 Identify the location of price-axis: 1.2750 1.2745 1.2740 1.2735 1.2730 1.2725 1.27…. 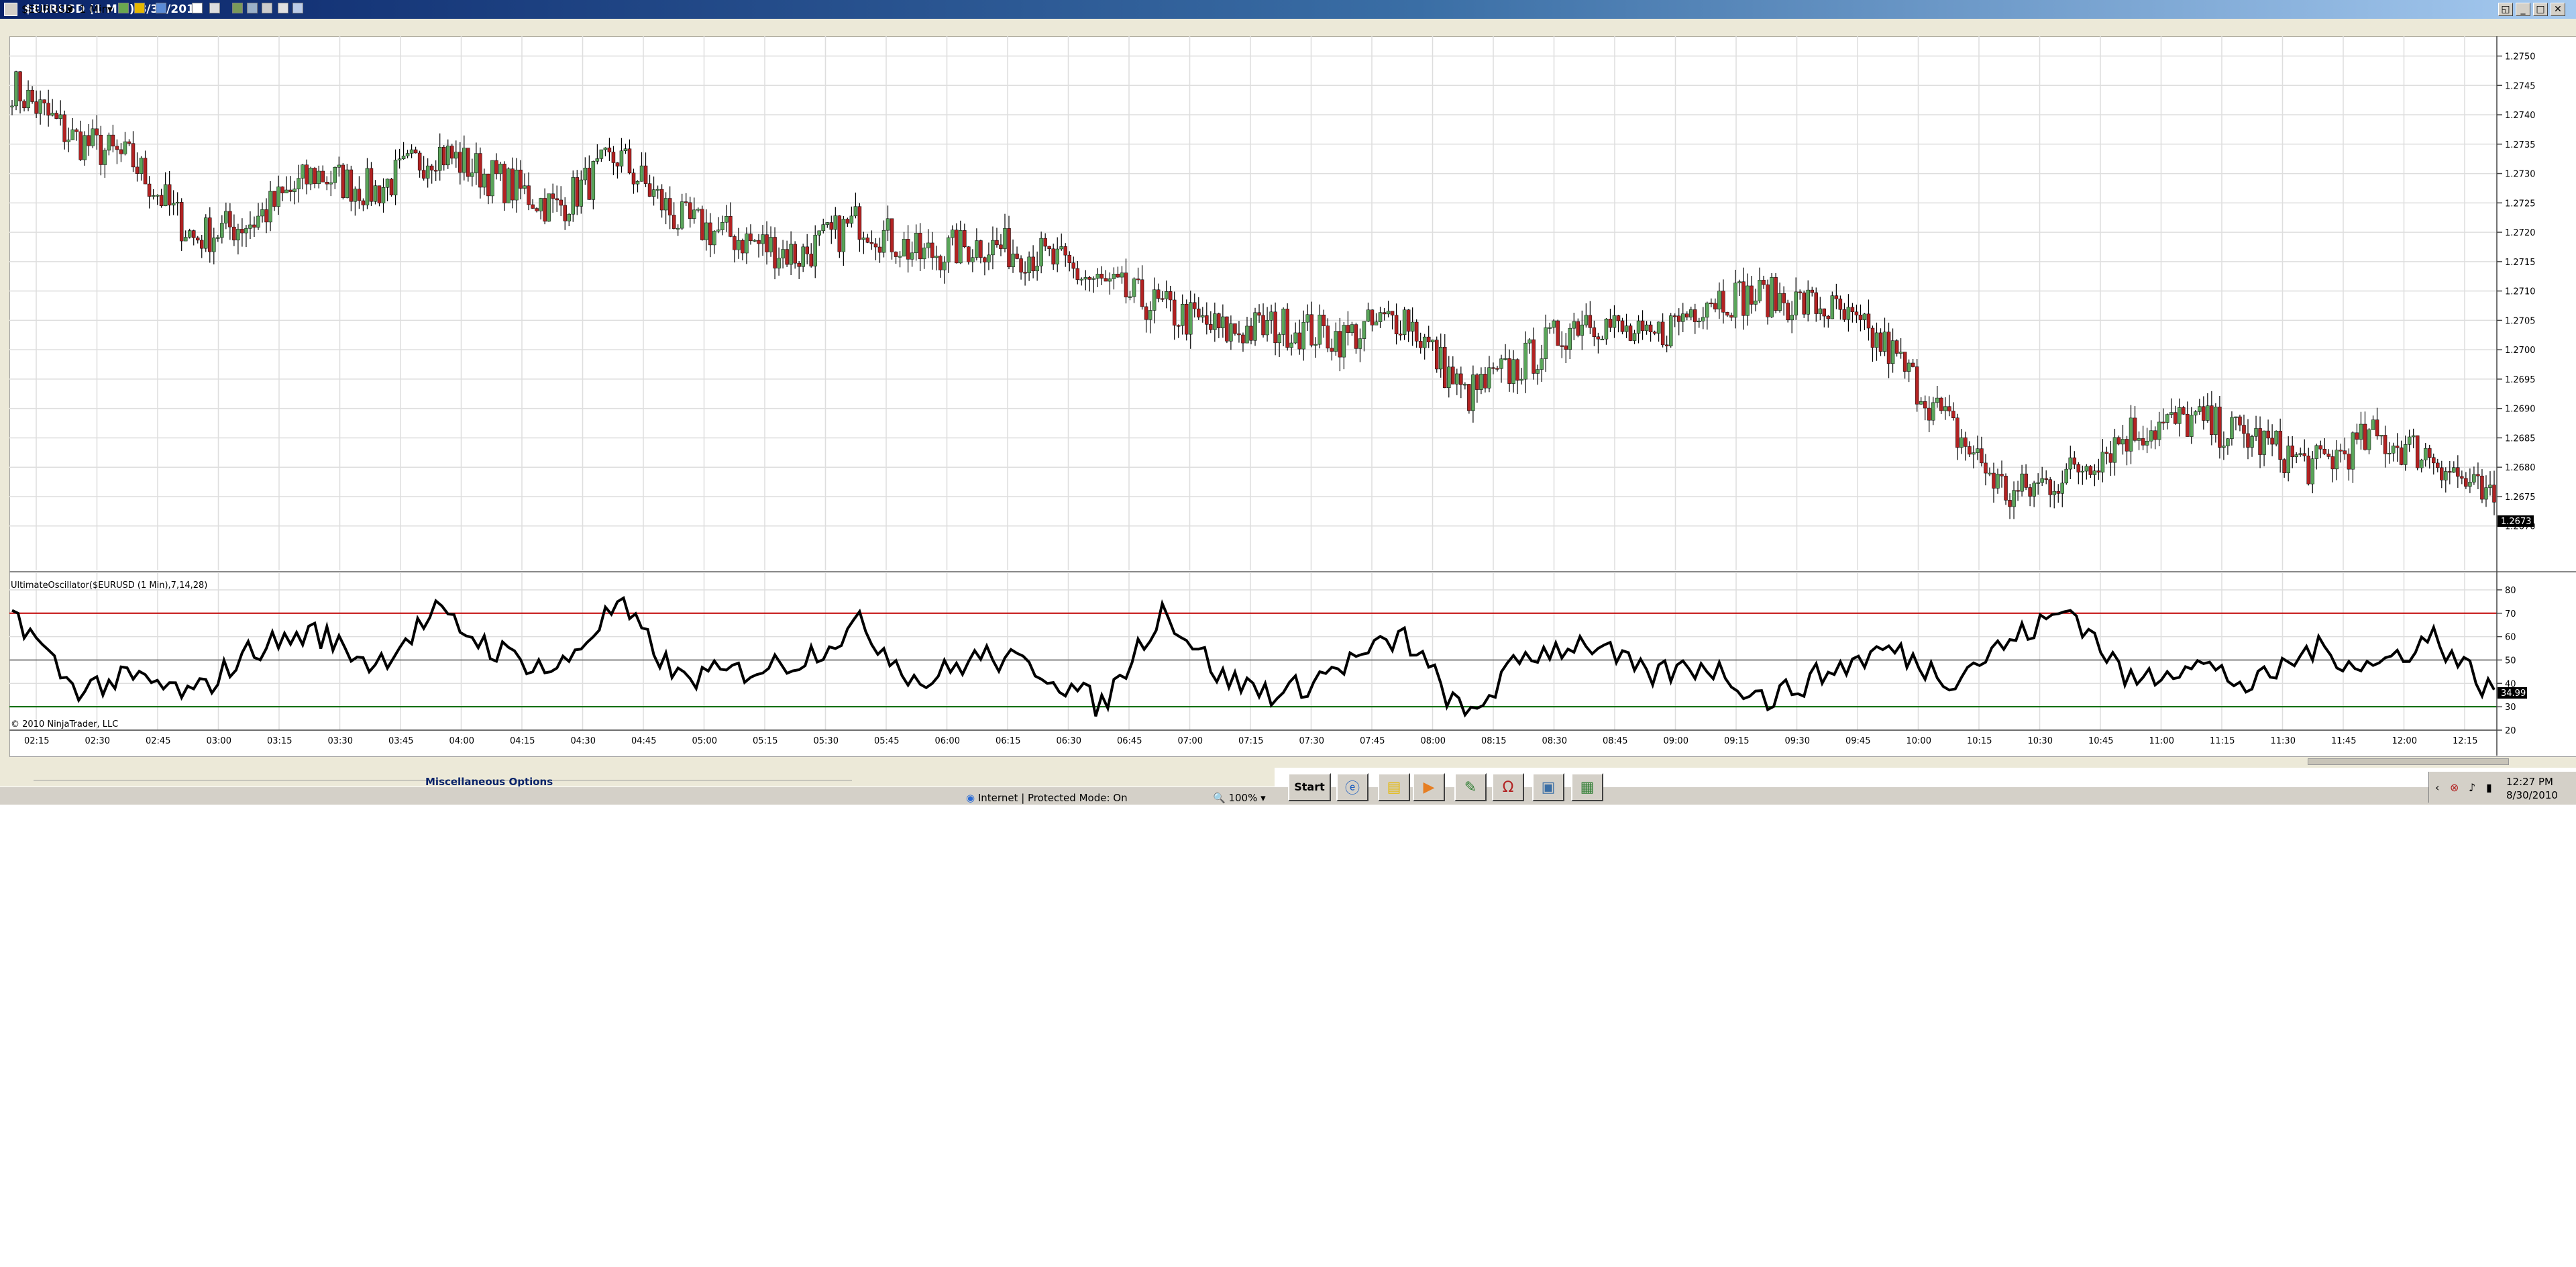
(2516, 292).